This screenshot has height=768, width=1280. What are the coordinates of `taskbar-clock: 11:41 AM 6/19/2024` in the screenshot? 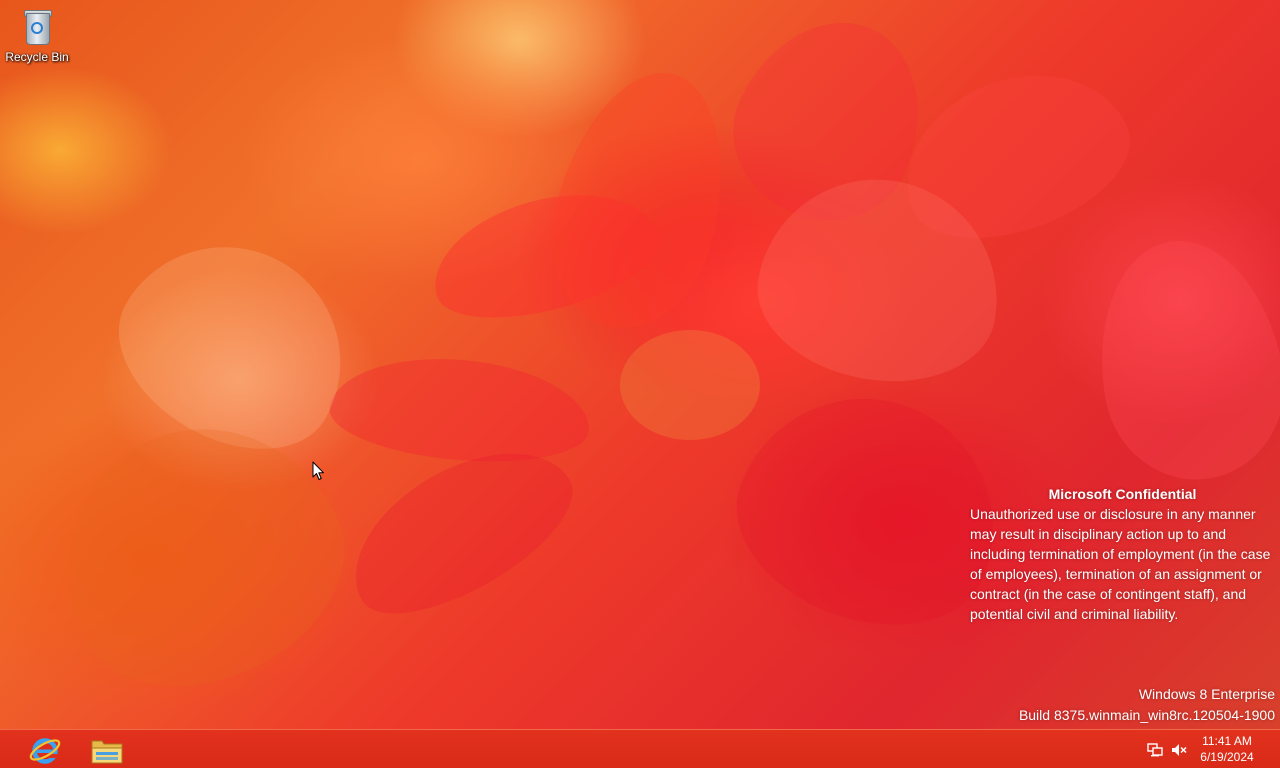 It's located at (1227, 749).